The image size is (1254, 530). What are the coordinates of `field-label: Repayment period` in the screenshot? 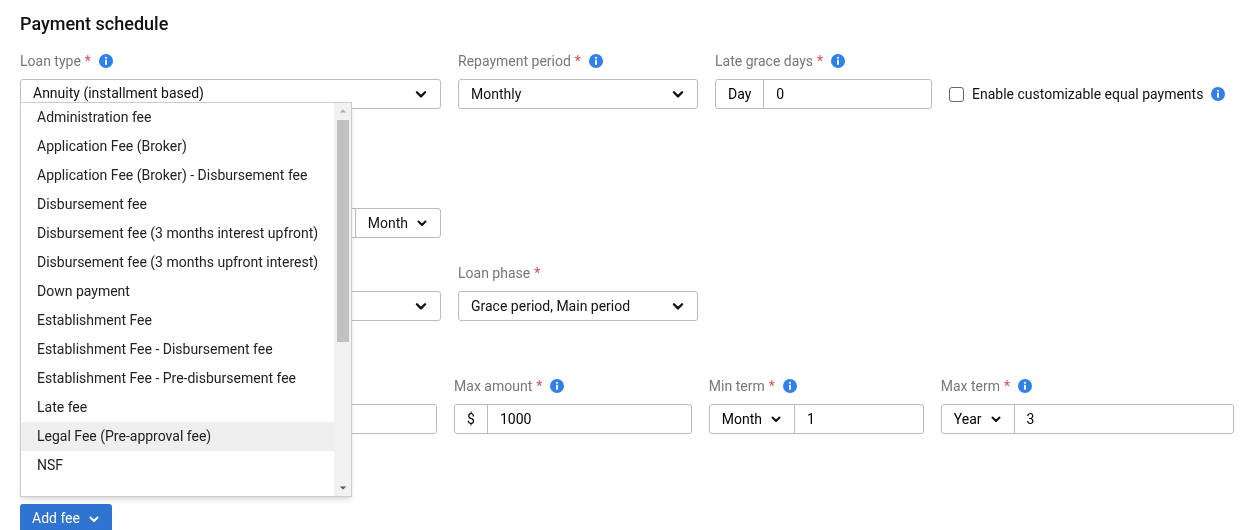 It's located at (514, 61).